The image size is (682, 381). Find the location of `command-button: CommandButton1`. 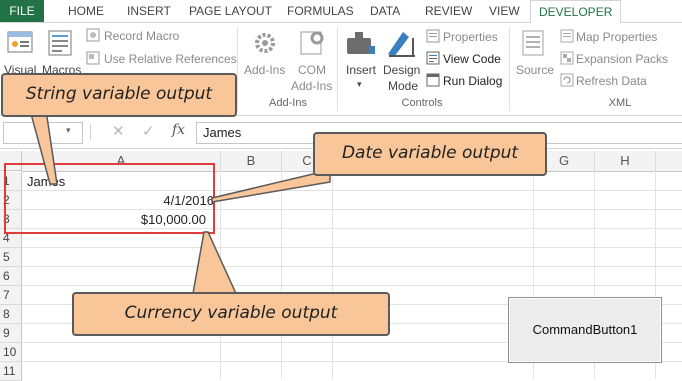

command-button: CommandButton1 is located at coordinates (585, 330).